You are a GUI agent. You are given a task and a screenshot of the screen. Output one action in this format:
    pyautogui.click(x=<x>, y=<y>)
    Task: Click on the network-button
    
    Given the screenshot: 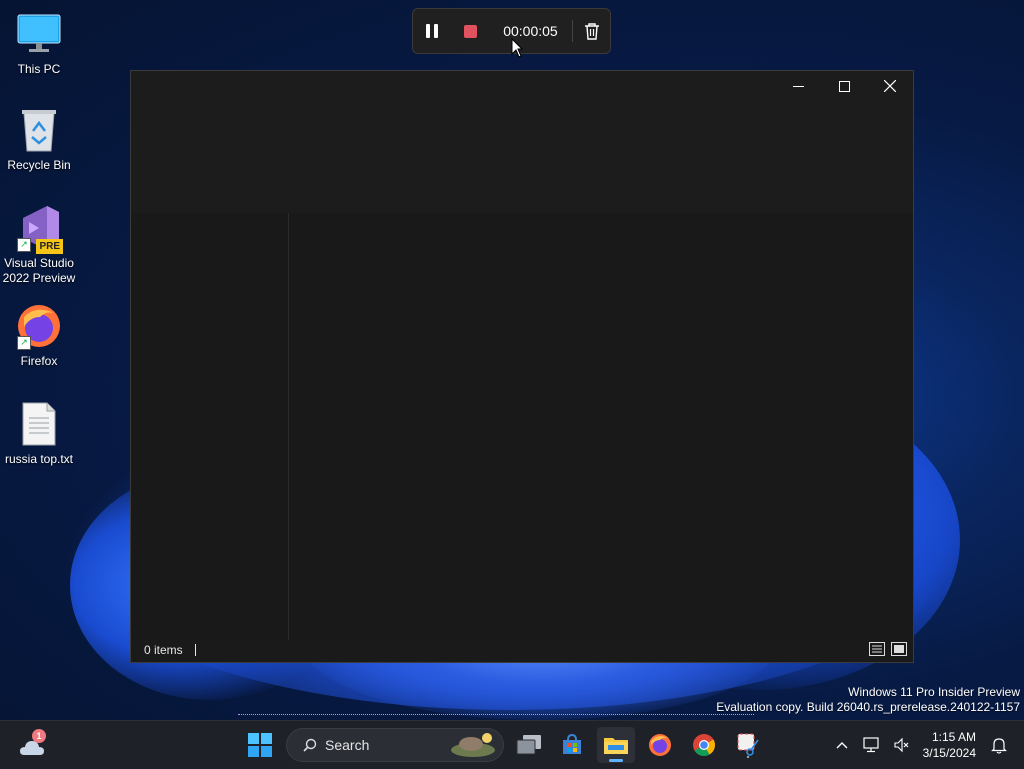 What is the action you would take?
    pyautogui.click(x=872, y=745)
    